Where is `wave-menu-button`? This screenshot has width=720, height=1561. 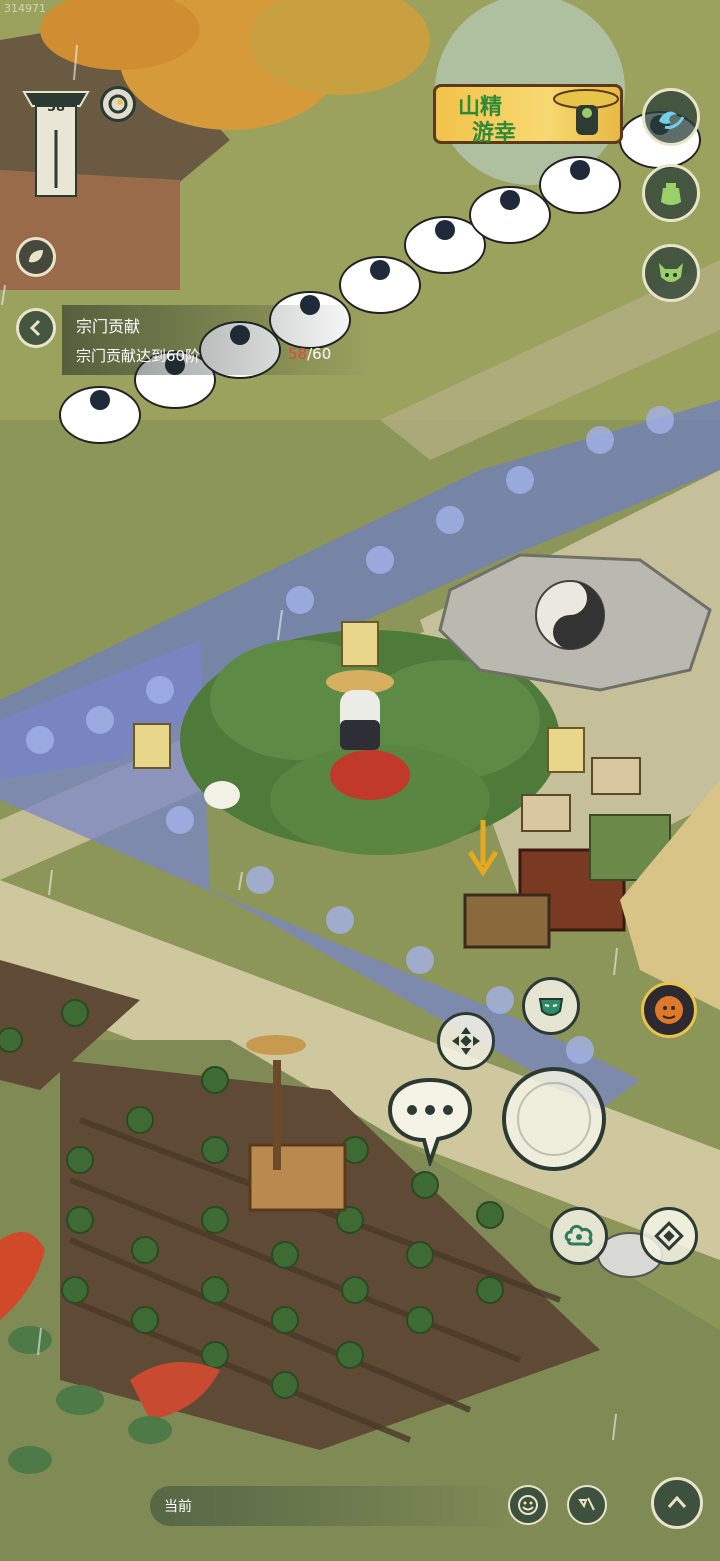 wave-menu-button is located at coordinates (671, 117).